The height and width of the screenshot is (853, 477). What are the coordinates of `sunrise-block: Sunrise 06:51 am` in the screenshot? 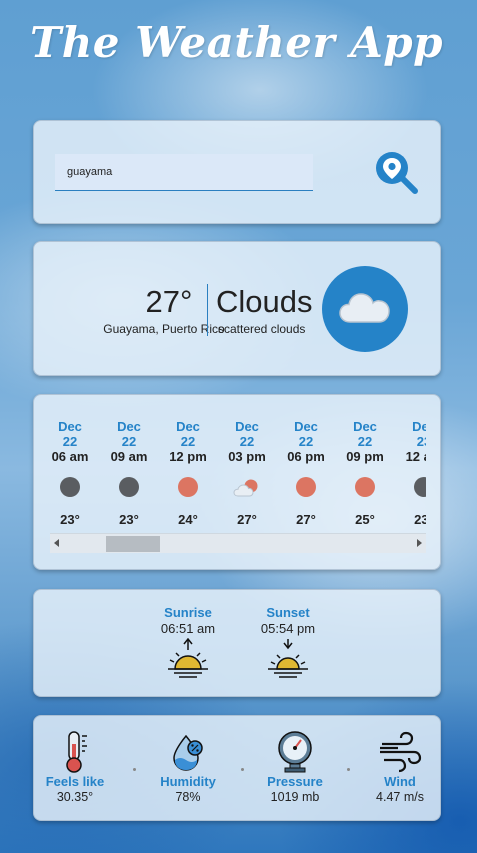 It's located at (188, 642).